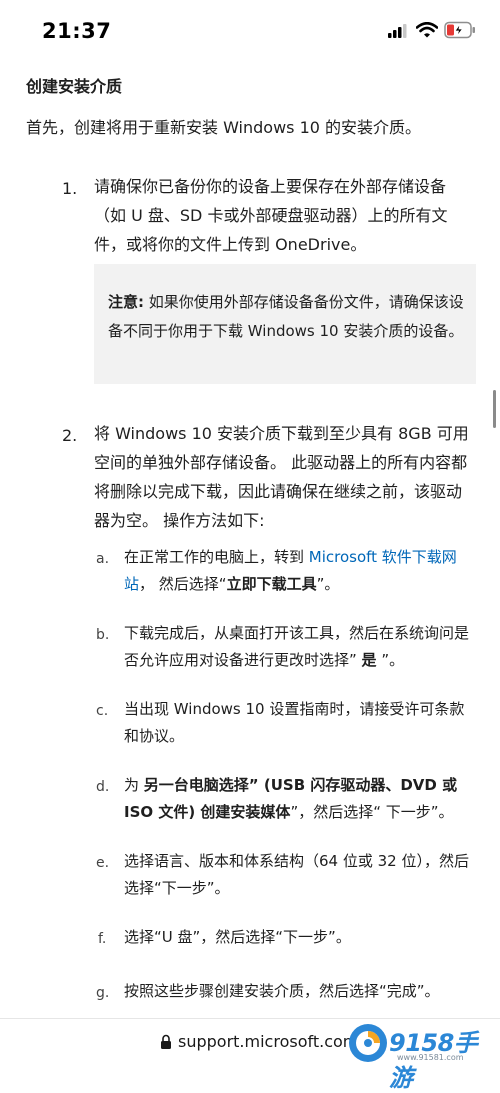 Image resolution: width=500 pixels, height=1093 pixels. What do you see at coordinates (126, 302) in the screenshot?
I see `note-label: 注意:` at bounding box center [126, 302].